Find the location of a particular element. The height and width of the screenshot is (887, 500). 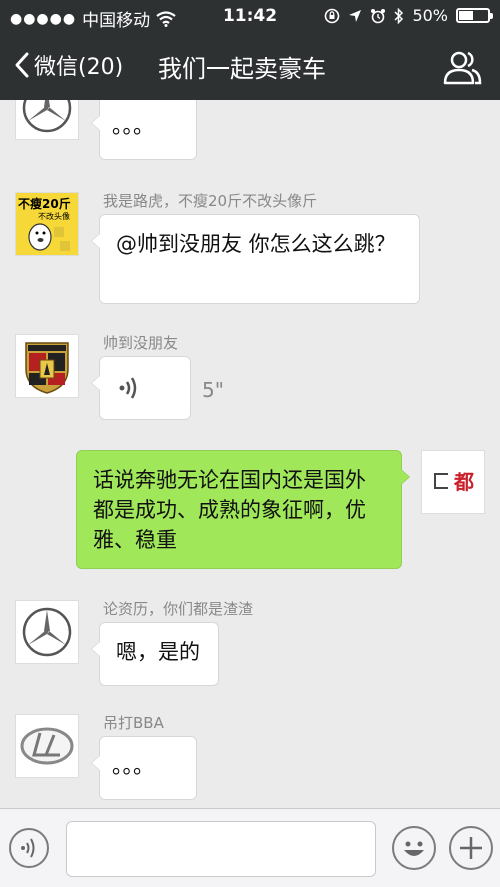

sent-message-bubble: 话说奔驰无论在国内还是国外都是成功、成熟的象征啊，优雅、稳重 is located at coordinates (243, 509).